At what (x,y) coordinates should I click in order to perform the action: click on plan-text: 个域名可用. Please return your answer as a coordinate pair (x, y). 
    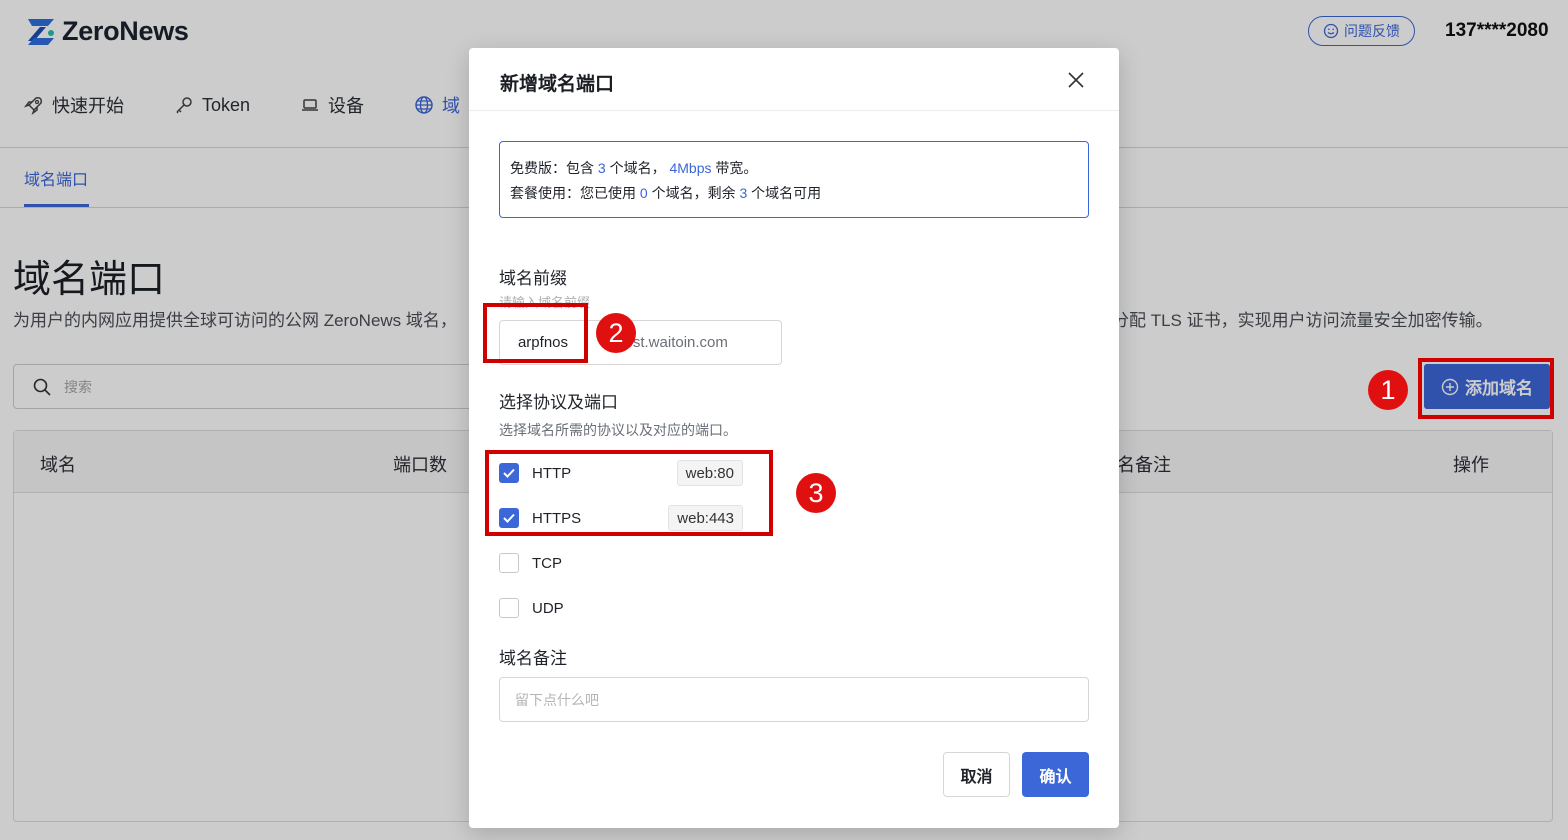
    Looking at the image, I should click on (786, 193).